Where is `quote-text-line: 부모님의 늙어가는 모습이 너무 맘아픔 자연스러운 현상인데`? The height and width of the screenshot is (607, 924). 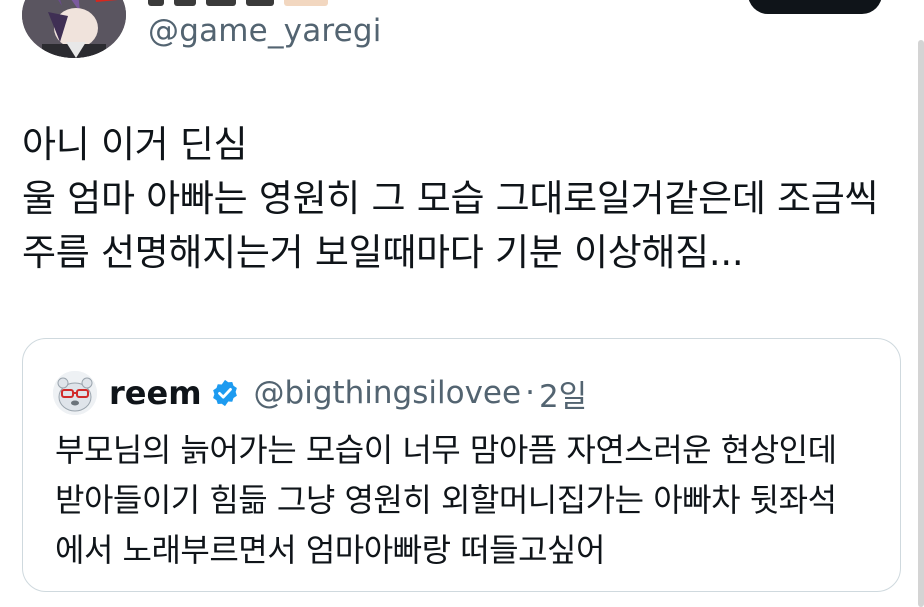 quote-text-line: 부모님의 늙어가는 모습이 너무 맘아픔 자연스러운 현상인데 is located at coordinates (446, 450).